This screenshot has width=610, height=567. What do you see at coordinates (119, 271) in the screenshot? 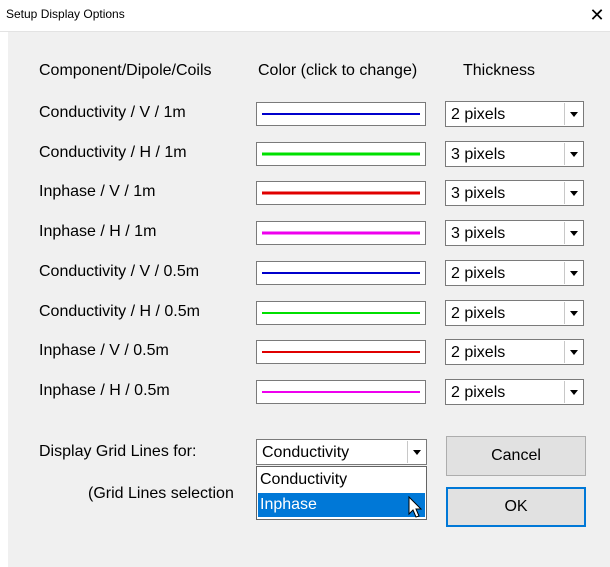
I see `row-label: Conductivity / V / 0.5m` at bounding box center [119, 271].